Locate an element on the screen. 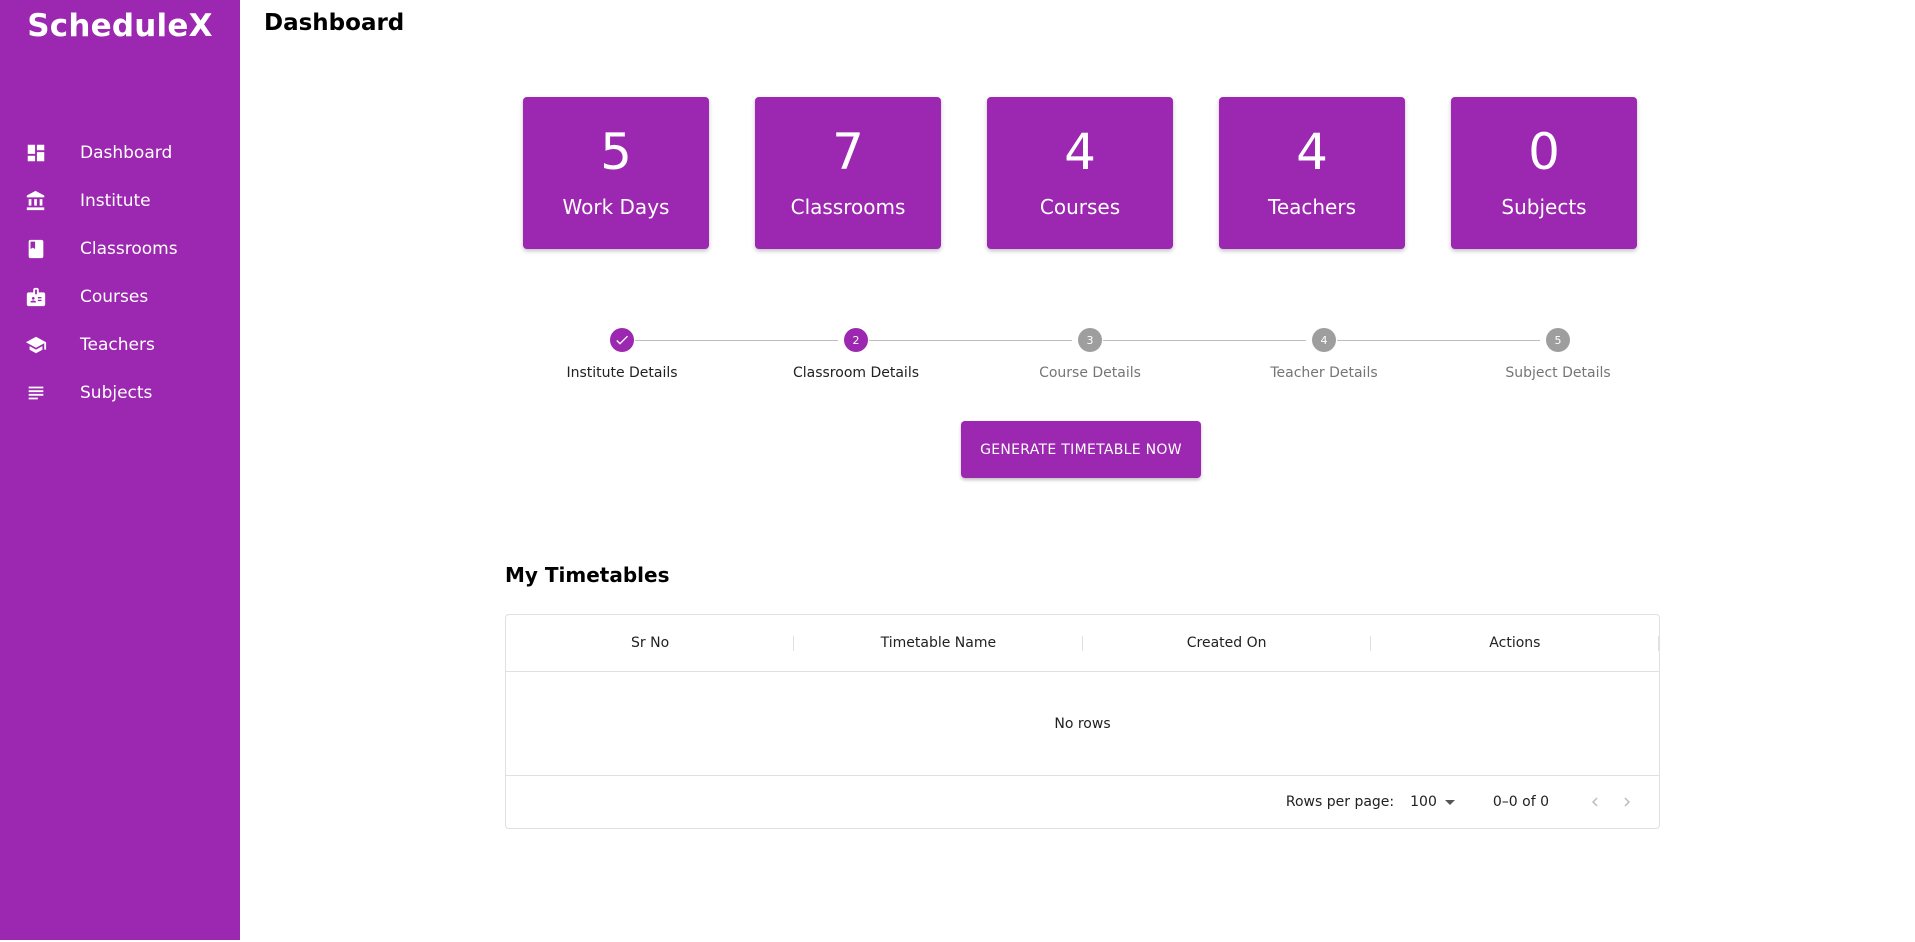 The image size is (1915, 942). step-label: Institute Details is located at coordinates (622, 373).